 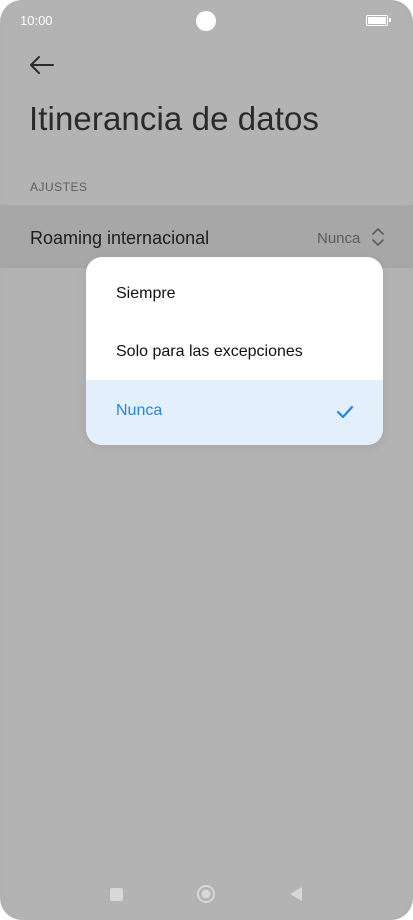 What do you see at coordinates (36, 20) in the screenshot?
I see `status-time: 10:00` at bounding box center [36, 20].